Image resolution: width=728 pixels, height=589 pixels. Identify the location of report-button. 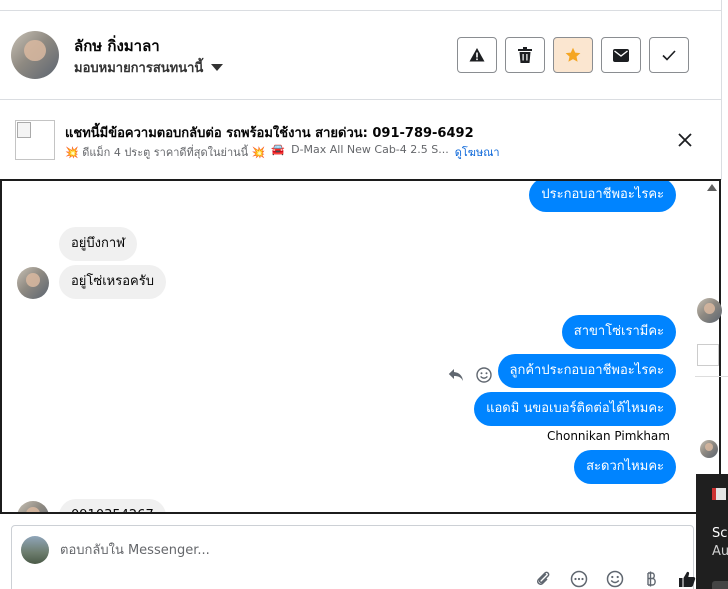
(477, 55).